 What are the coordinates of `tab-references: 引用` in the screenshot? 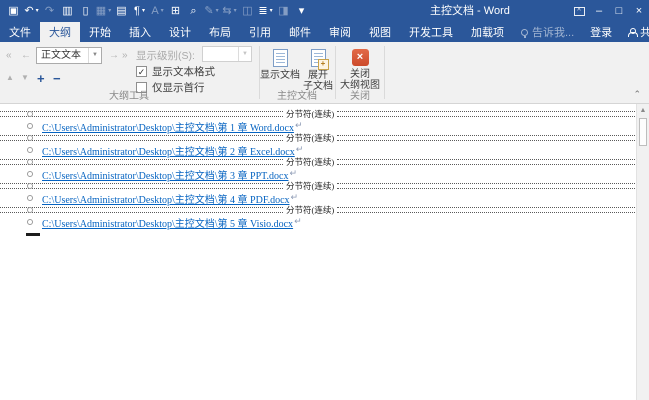 It's located at (260, 32).